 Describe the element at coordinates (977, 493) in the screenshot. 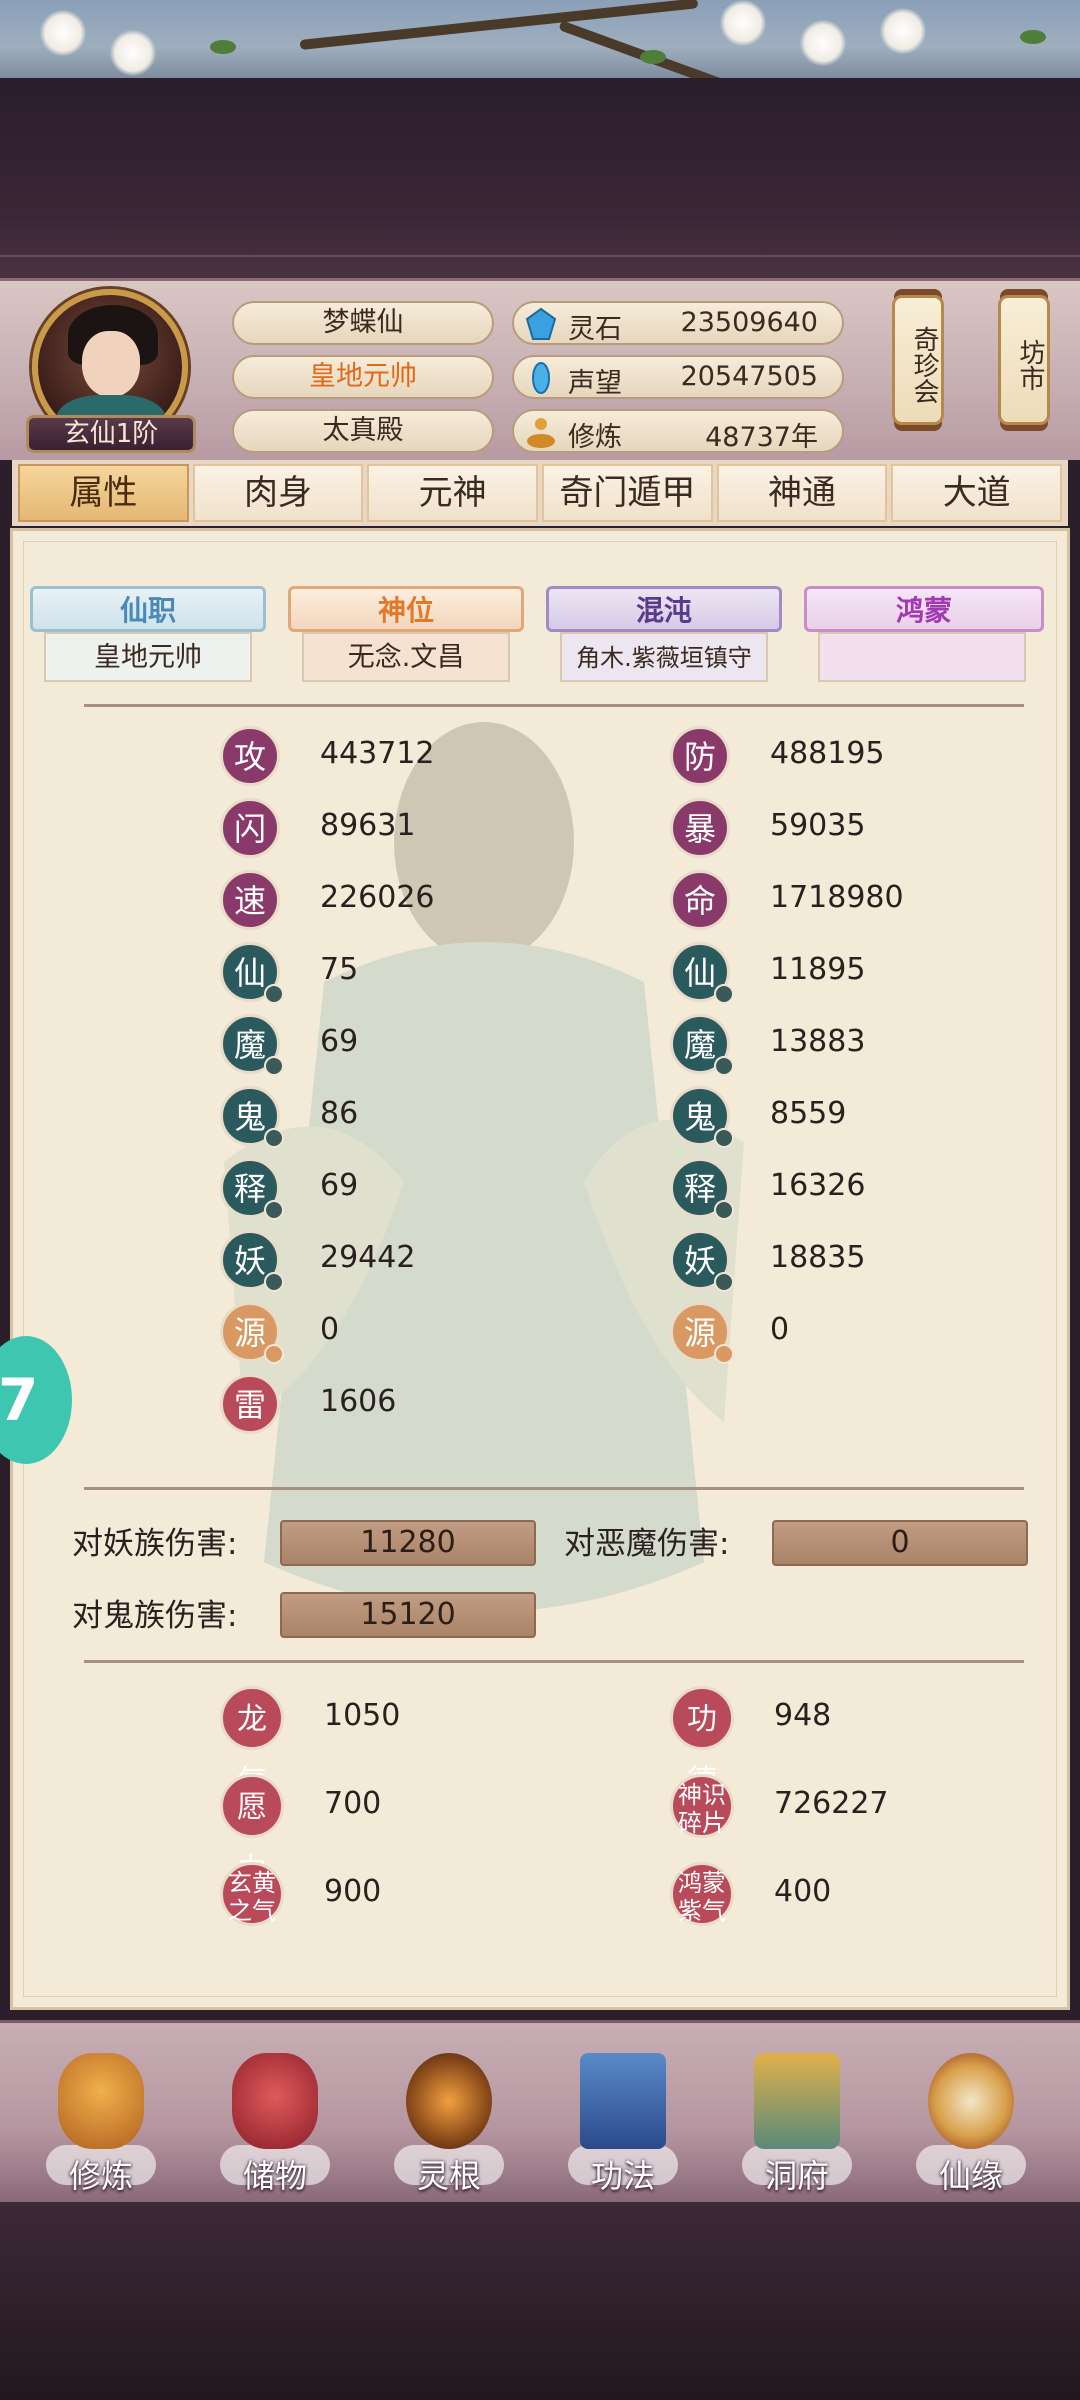

I see `tab-dao: 大道` at that location.